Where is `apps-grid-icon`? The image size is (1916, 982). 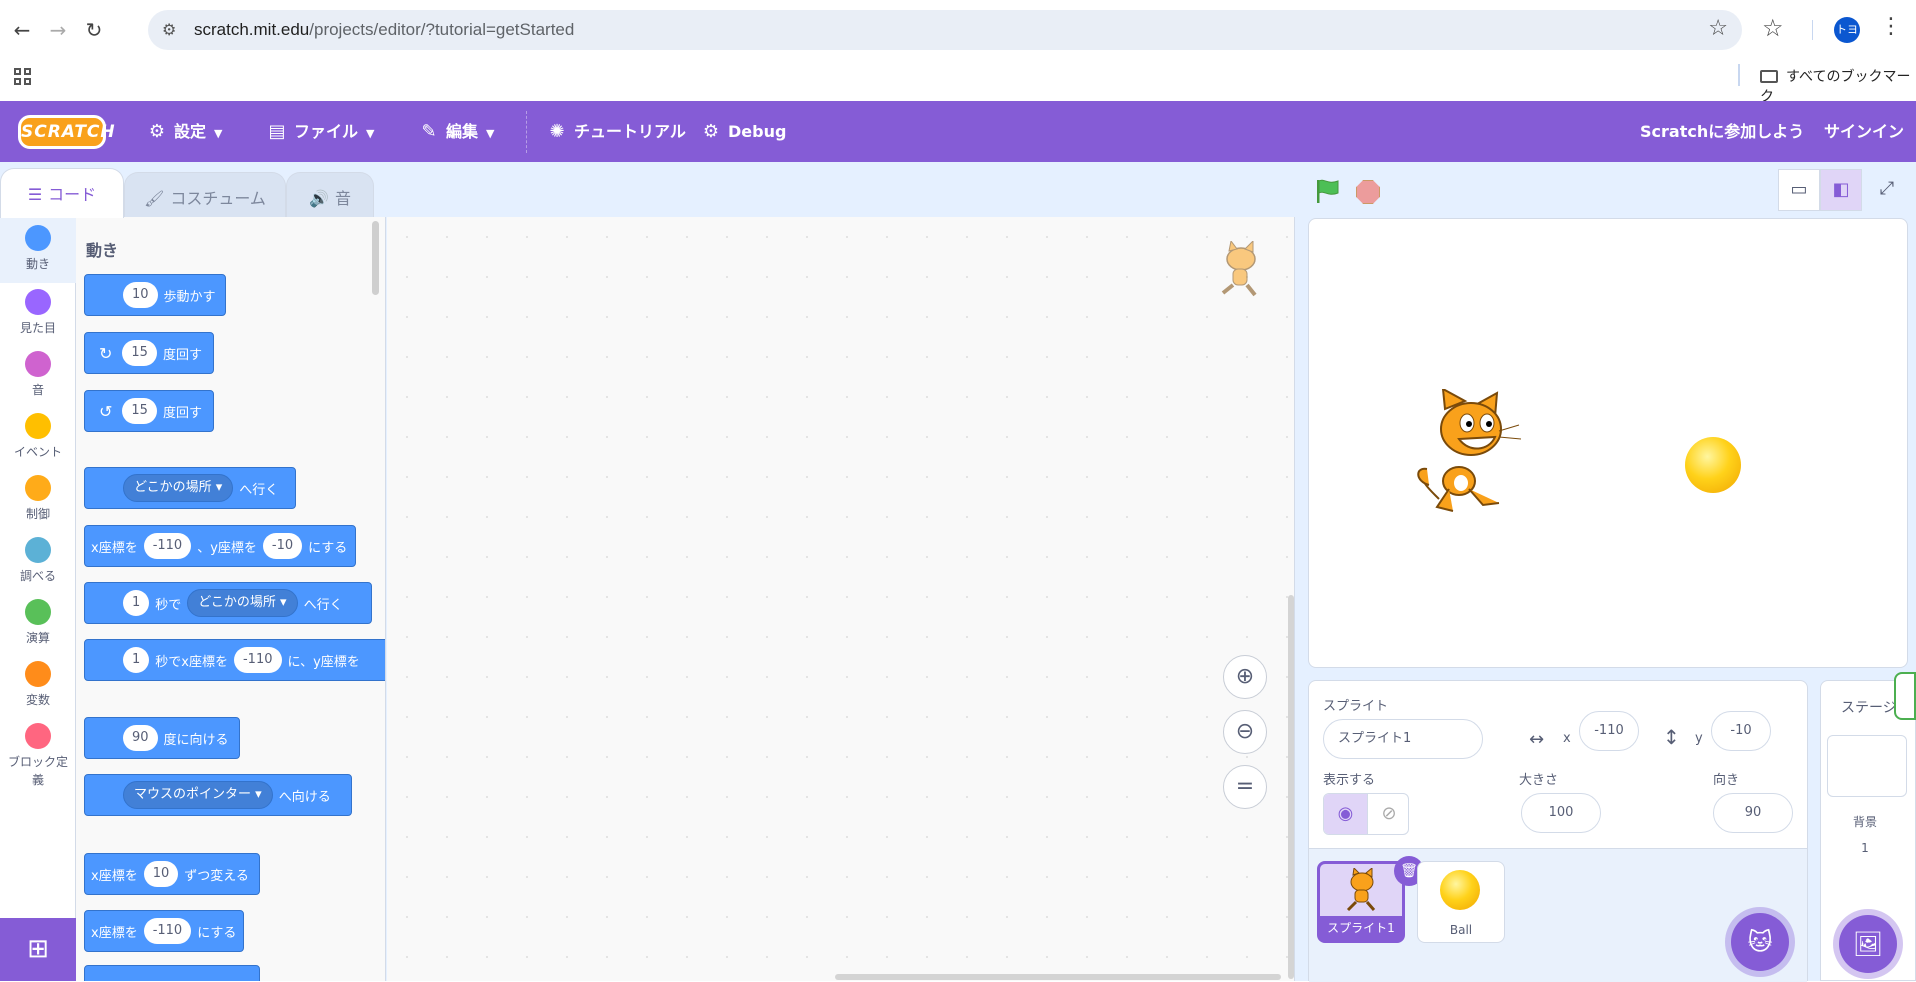
apps-grid-icon is located at coordinates (23, 77).